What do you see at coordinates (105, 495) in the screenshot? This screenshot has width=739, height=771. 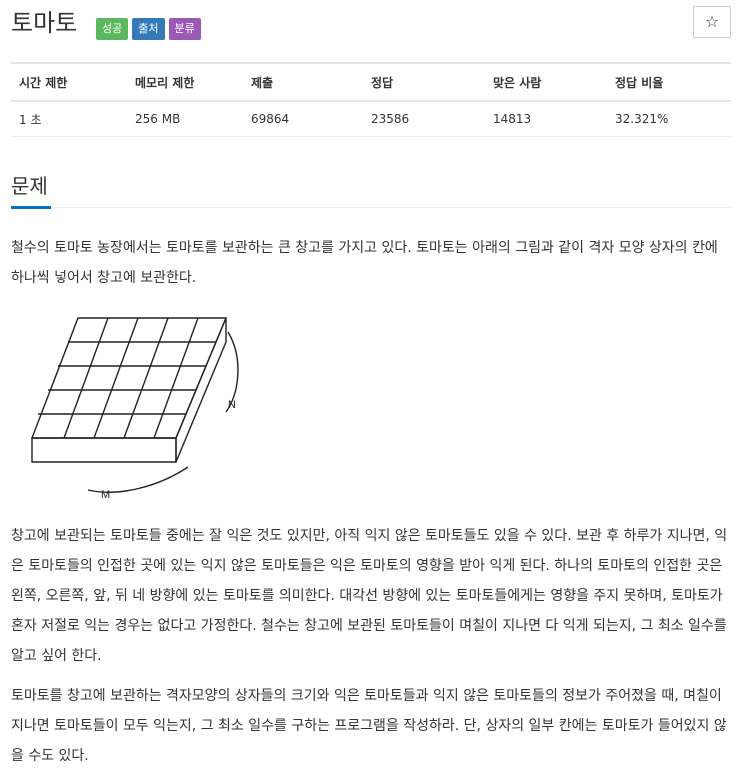 I see `label-m: M` at bounding box center [105, 495].